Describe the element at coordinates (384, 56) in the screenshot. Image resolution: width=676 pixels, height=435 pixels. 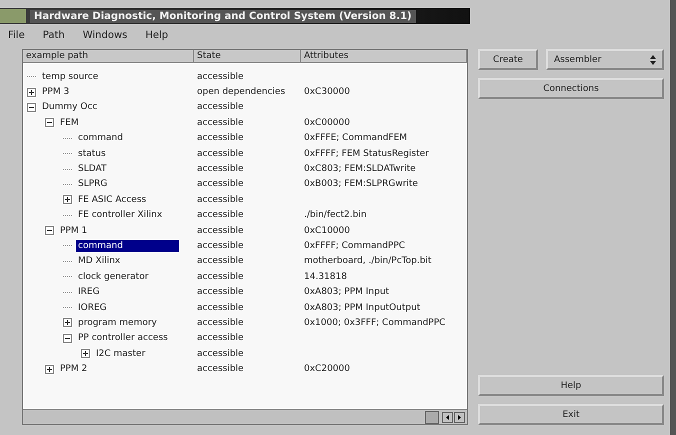
I see `column-header: Attributes` at that location.